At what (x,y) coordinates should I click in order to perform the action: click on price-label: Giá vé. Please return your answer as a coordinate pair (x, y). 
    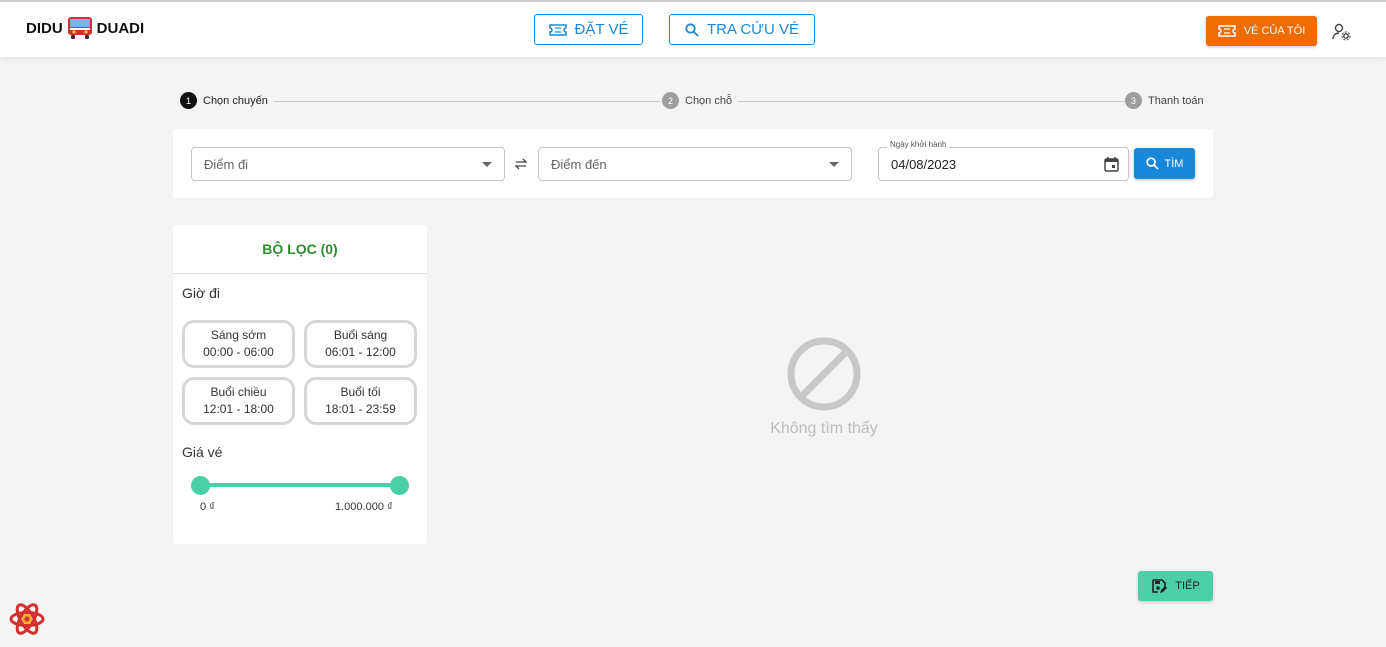
    Looking at the image, I should click on (202, 452).